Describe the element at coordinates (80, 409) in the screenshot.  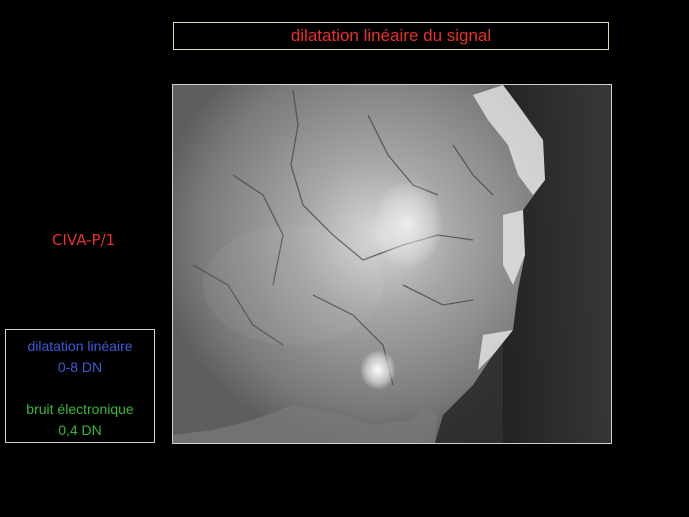
I see `noise-label: bruit électronique` at that location.